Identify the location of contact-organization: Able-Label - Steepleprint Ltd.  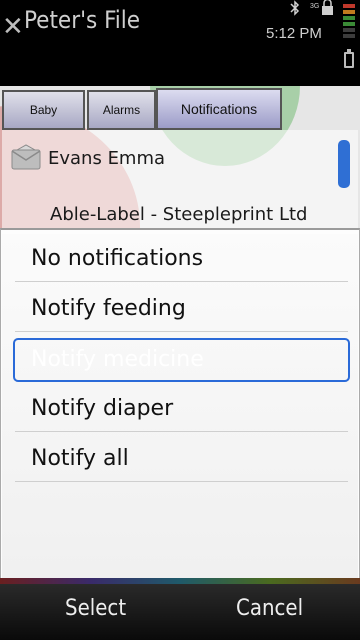
(179, 214).